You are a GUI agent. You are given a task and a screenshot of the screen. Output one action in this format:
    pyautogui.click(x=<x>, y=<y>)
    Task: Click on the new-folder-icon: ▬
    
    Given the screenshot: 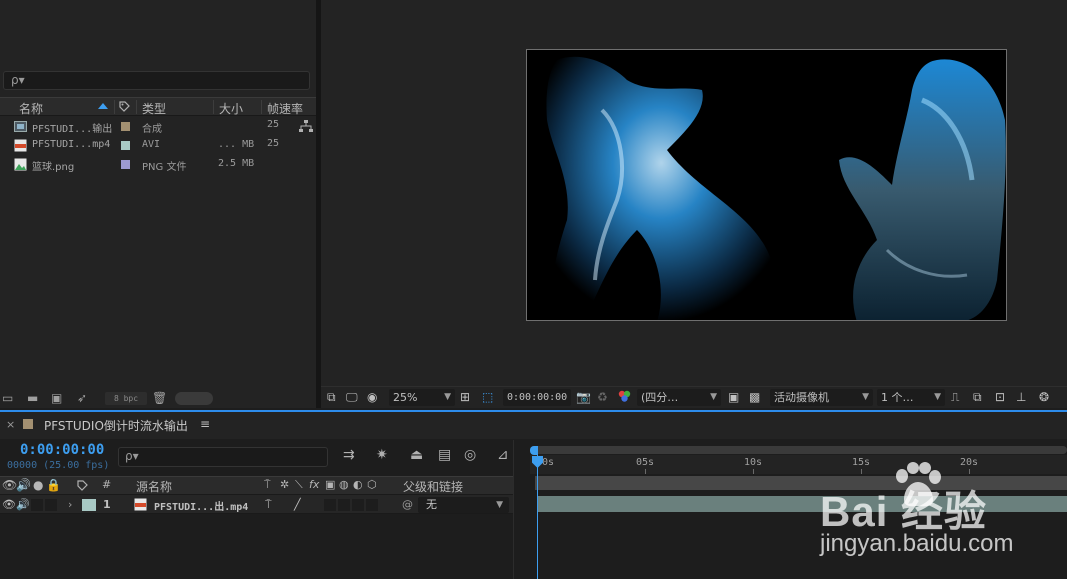 What is the action you would take?
    pyautogui.click(x=32, y=398)
    